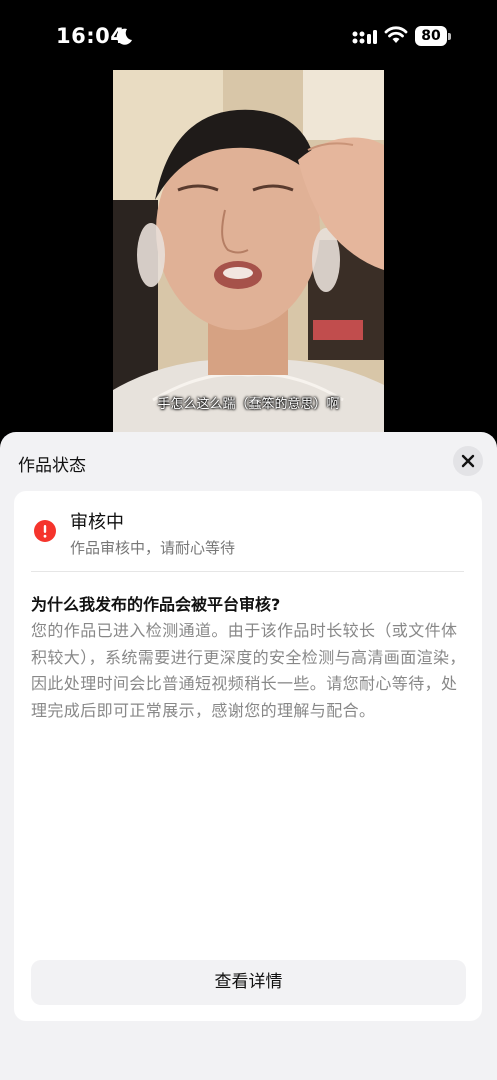  I want to click on battery-level: 80, so click(431, 36).